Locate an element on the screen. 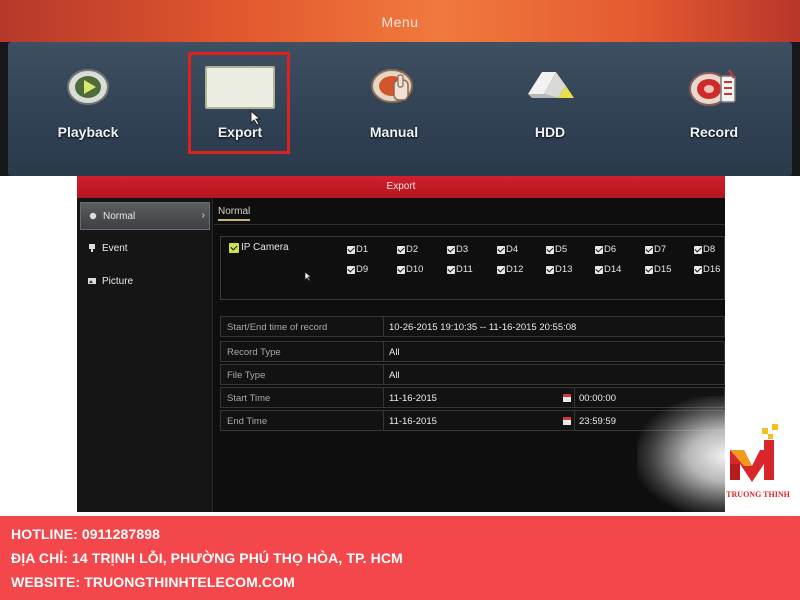 Image resolution: width=800 pixels, height=600 pixels. menu-item-record: Record is located at coordinates (714, 109).